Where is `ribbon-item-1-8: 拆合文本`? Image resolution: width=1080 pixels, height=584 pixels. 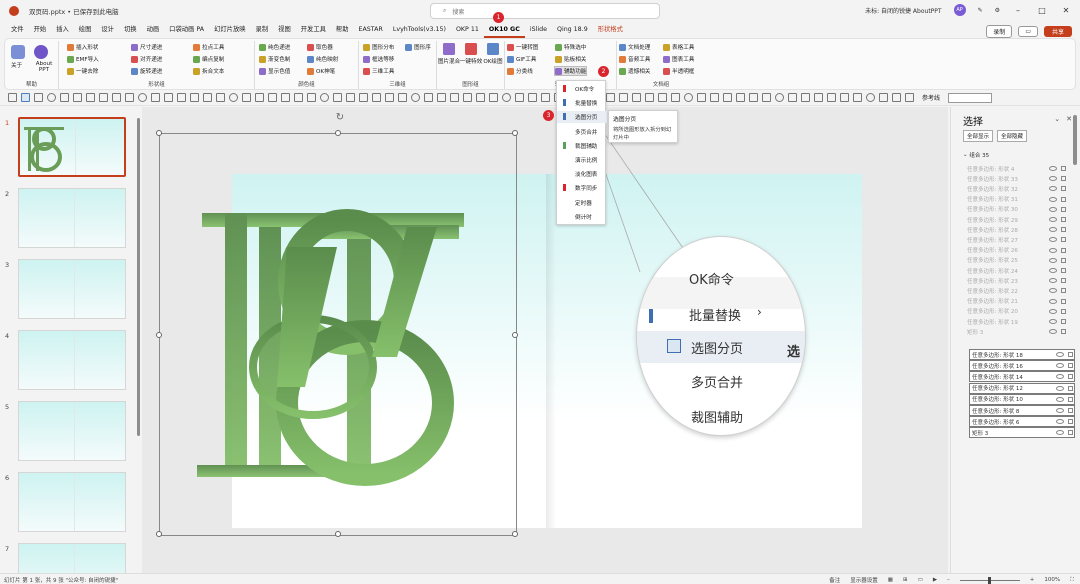 ribbon-item-1-8: 拆合文本 is located at coordinates (208, 71).